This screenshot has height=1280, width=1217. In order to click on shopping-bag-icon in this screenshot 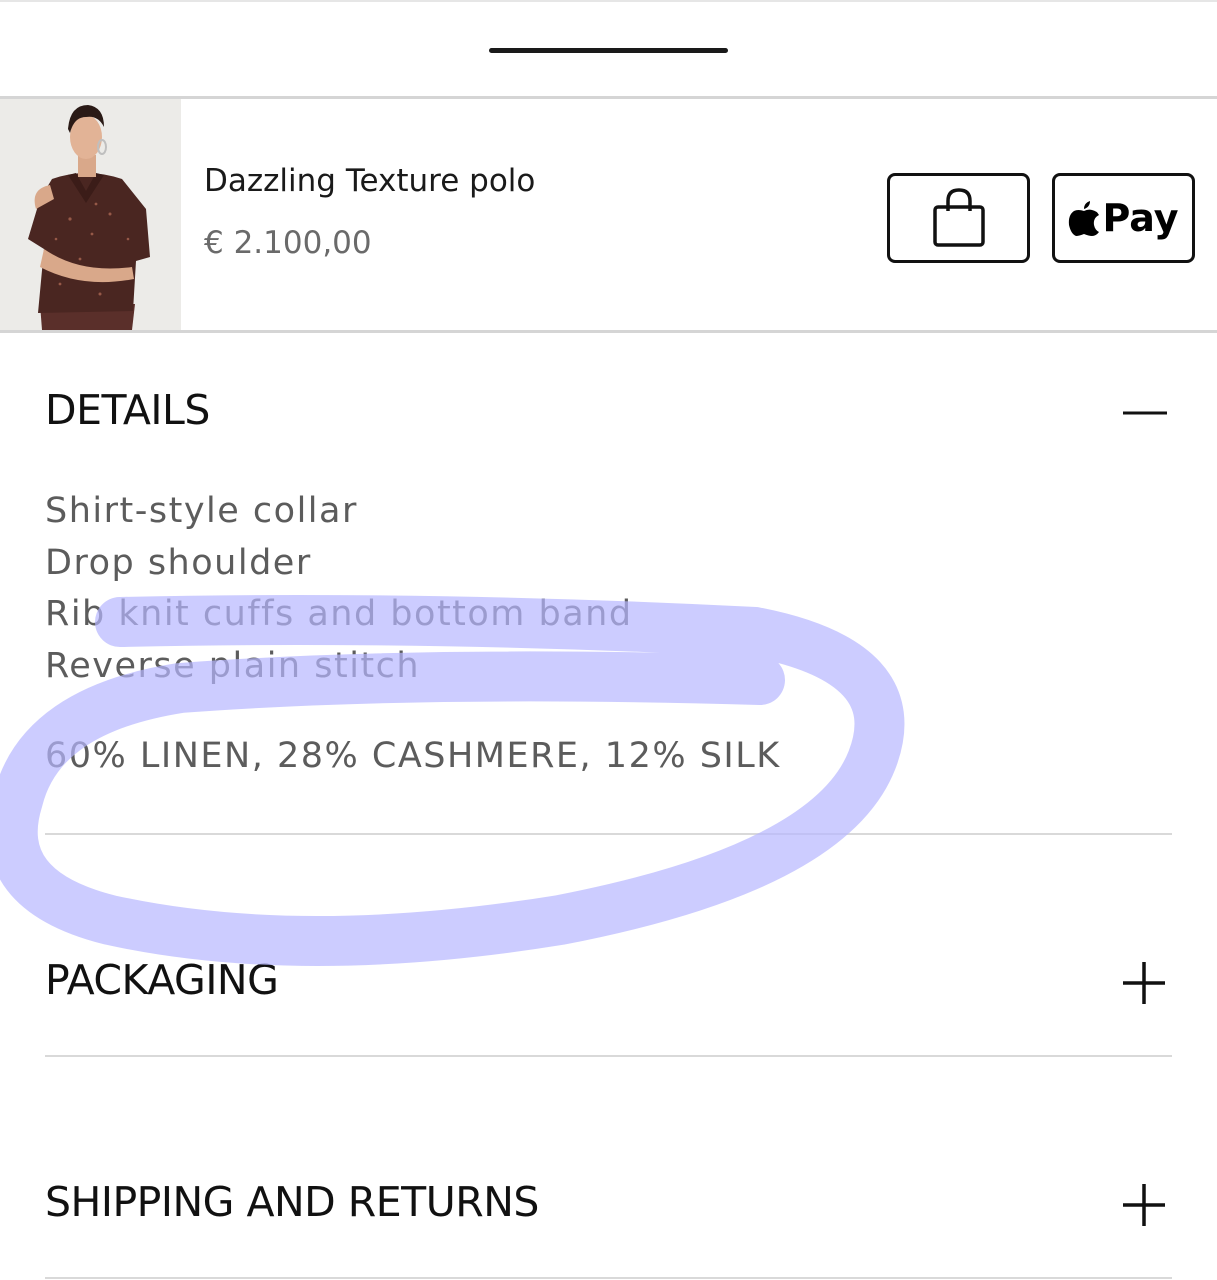, I will do `click(958, 217)`.